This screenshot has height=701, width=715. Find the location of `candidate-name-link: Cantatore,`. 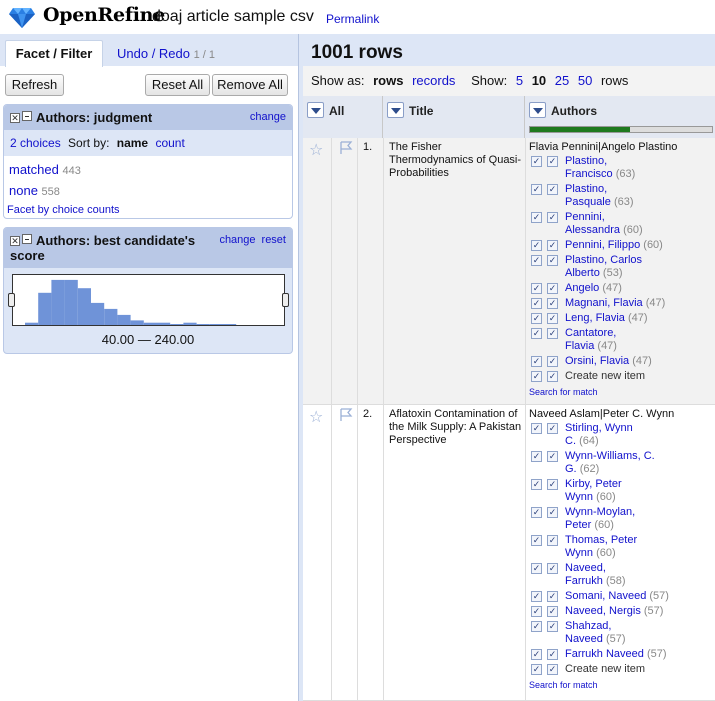

candidate-name-link: Cantatore, is located at coordinates (590, 333).